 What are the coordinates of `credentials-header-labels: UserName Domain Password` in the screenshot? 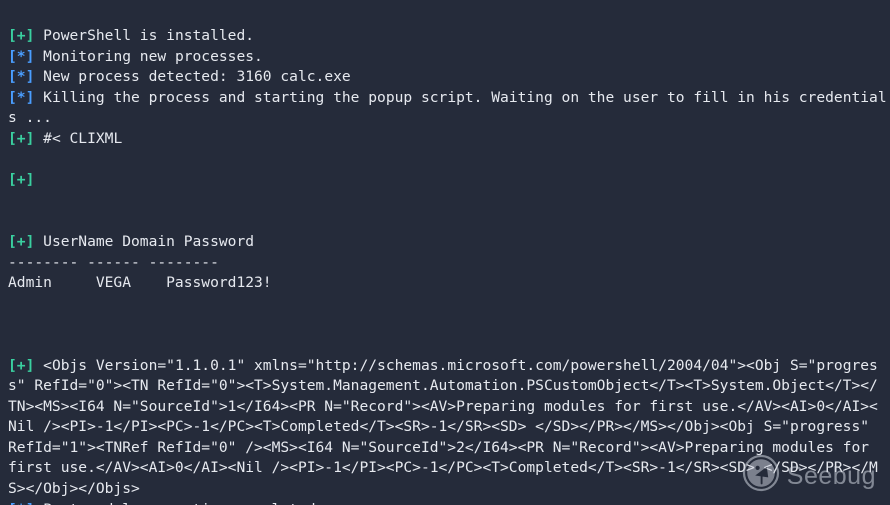 It's located at (149, 241).